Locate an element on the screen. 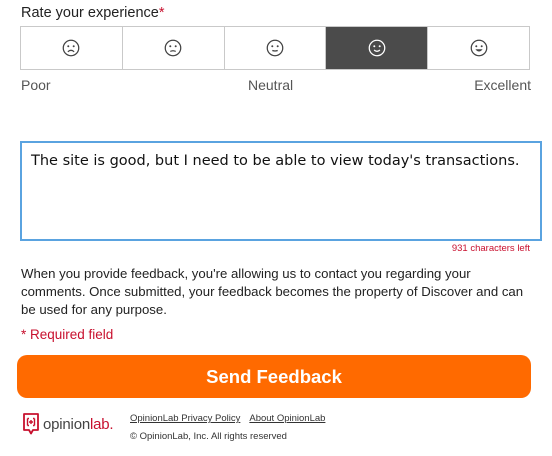  scale-label-neutral: Neutral is located at coordinates (271, 85).